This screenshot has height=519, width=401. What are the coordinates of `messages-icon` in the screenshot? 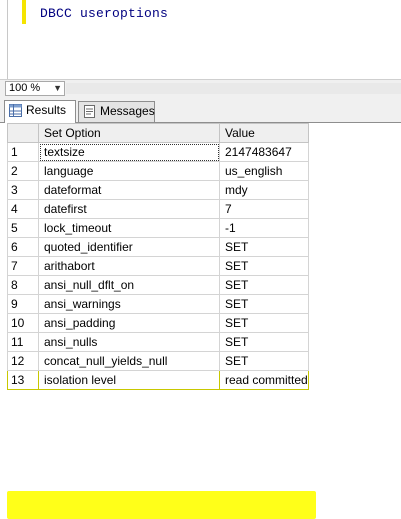 It's located at (89, 111).